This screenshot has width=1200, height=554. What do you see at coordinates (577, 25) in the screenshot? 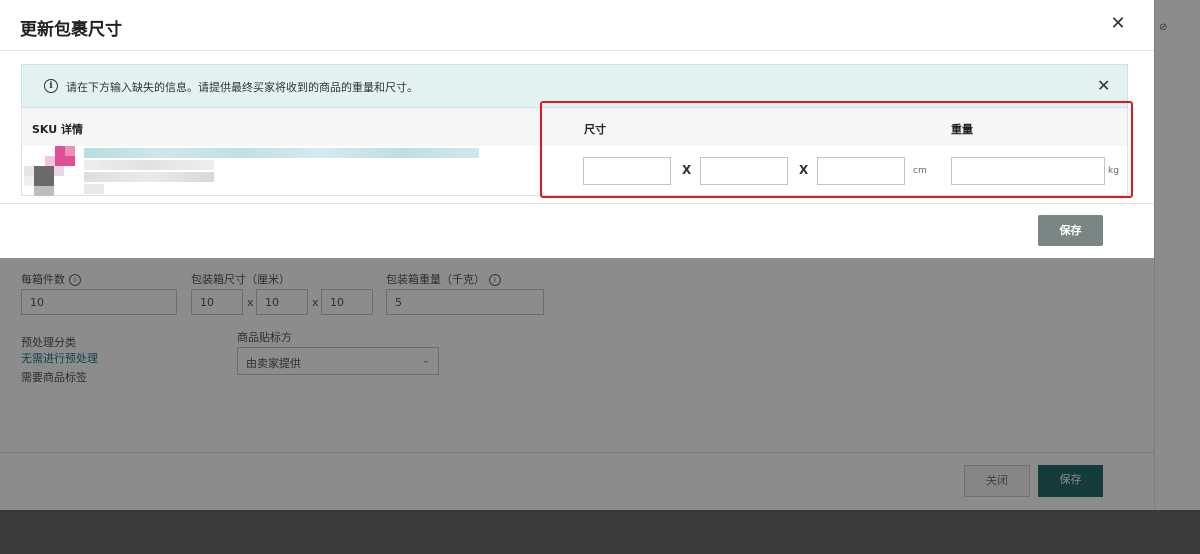
I see `modal-header: 更新包裹尺寸 ✕` at bounding box center [577, 25].